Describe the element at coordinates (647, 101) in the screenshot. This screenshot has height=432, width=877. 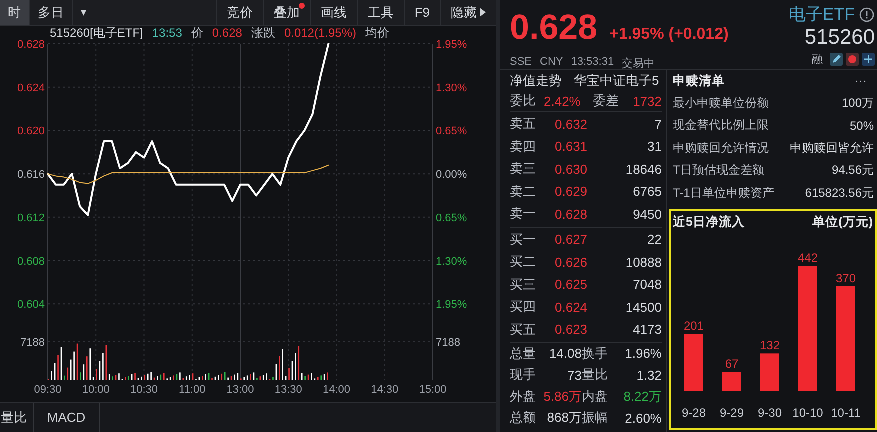
I see `order-diff-value: 1732` at that location.